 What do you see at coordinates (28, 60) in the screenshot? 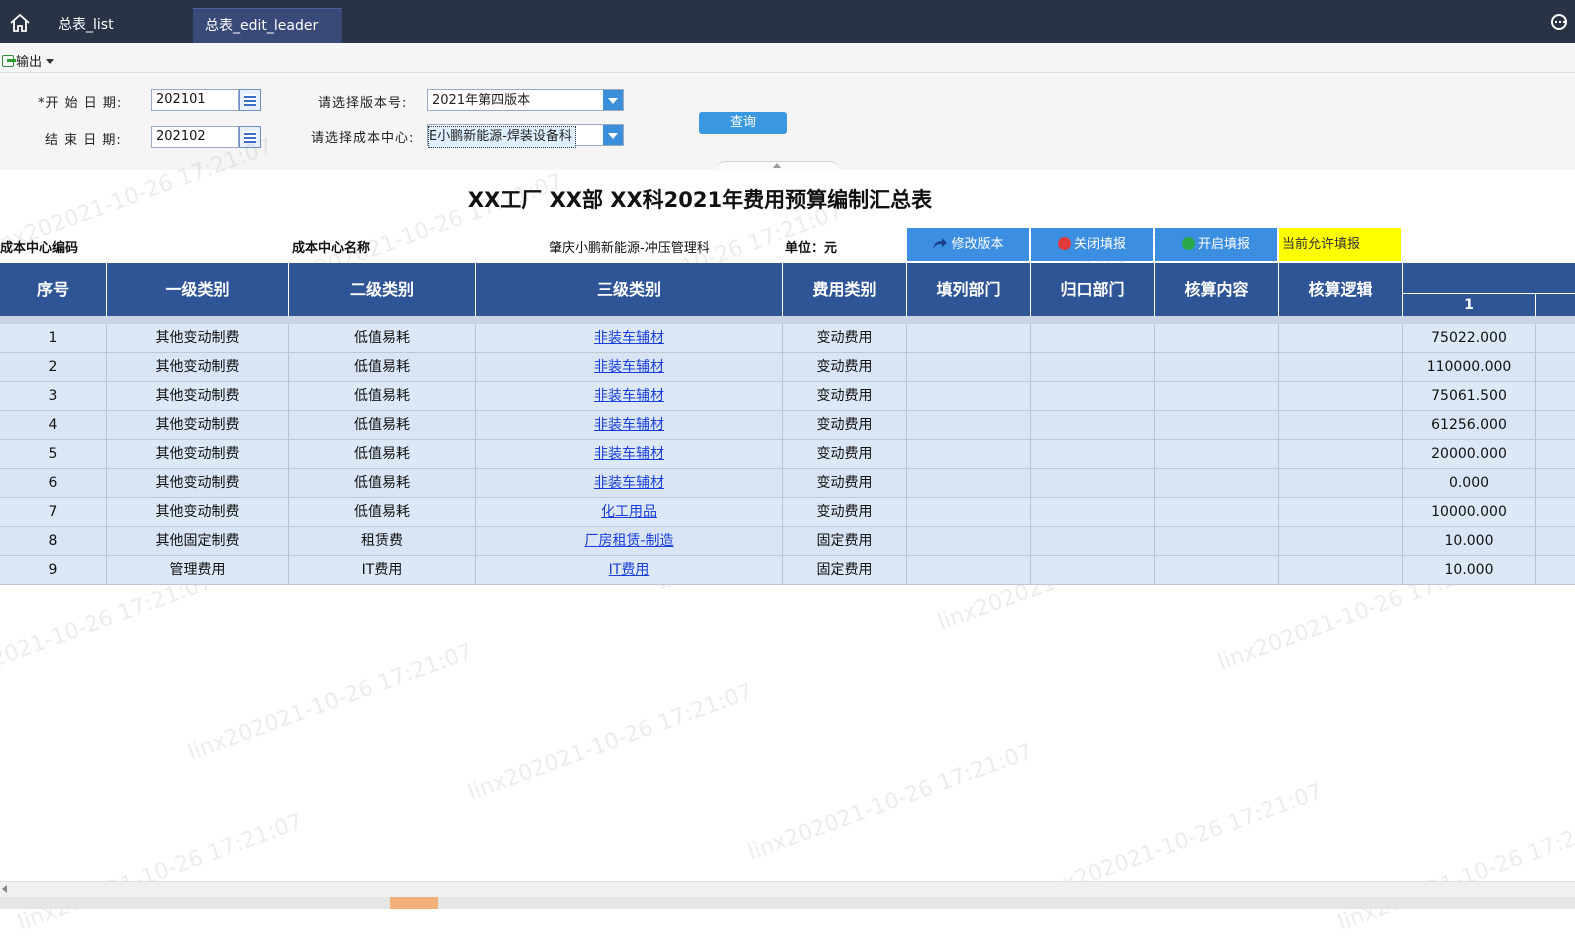
I see `export-menu: 输出` at bounding box center [28, 60].